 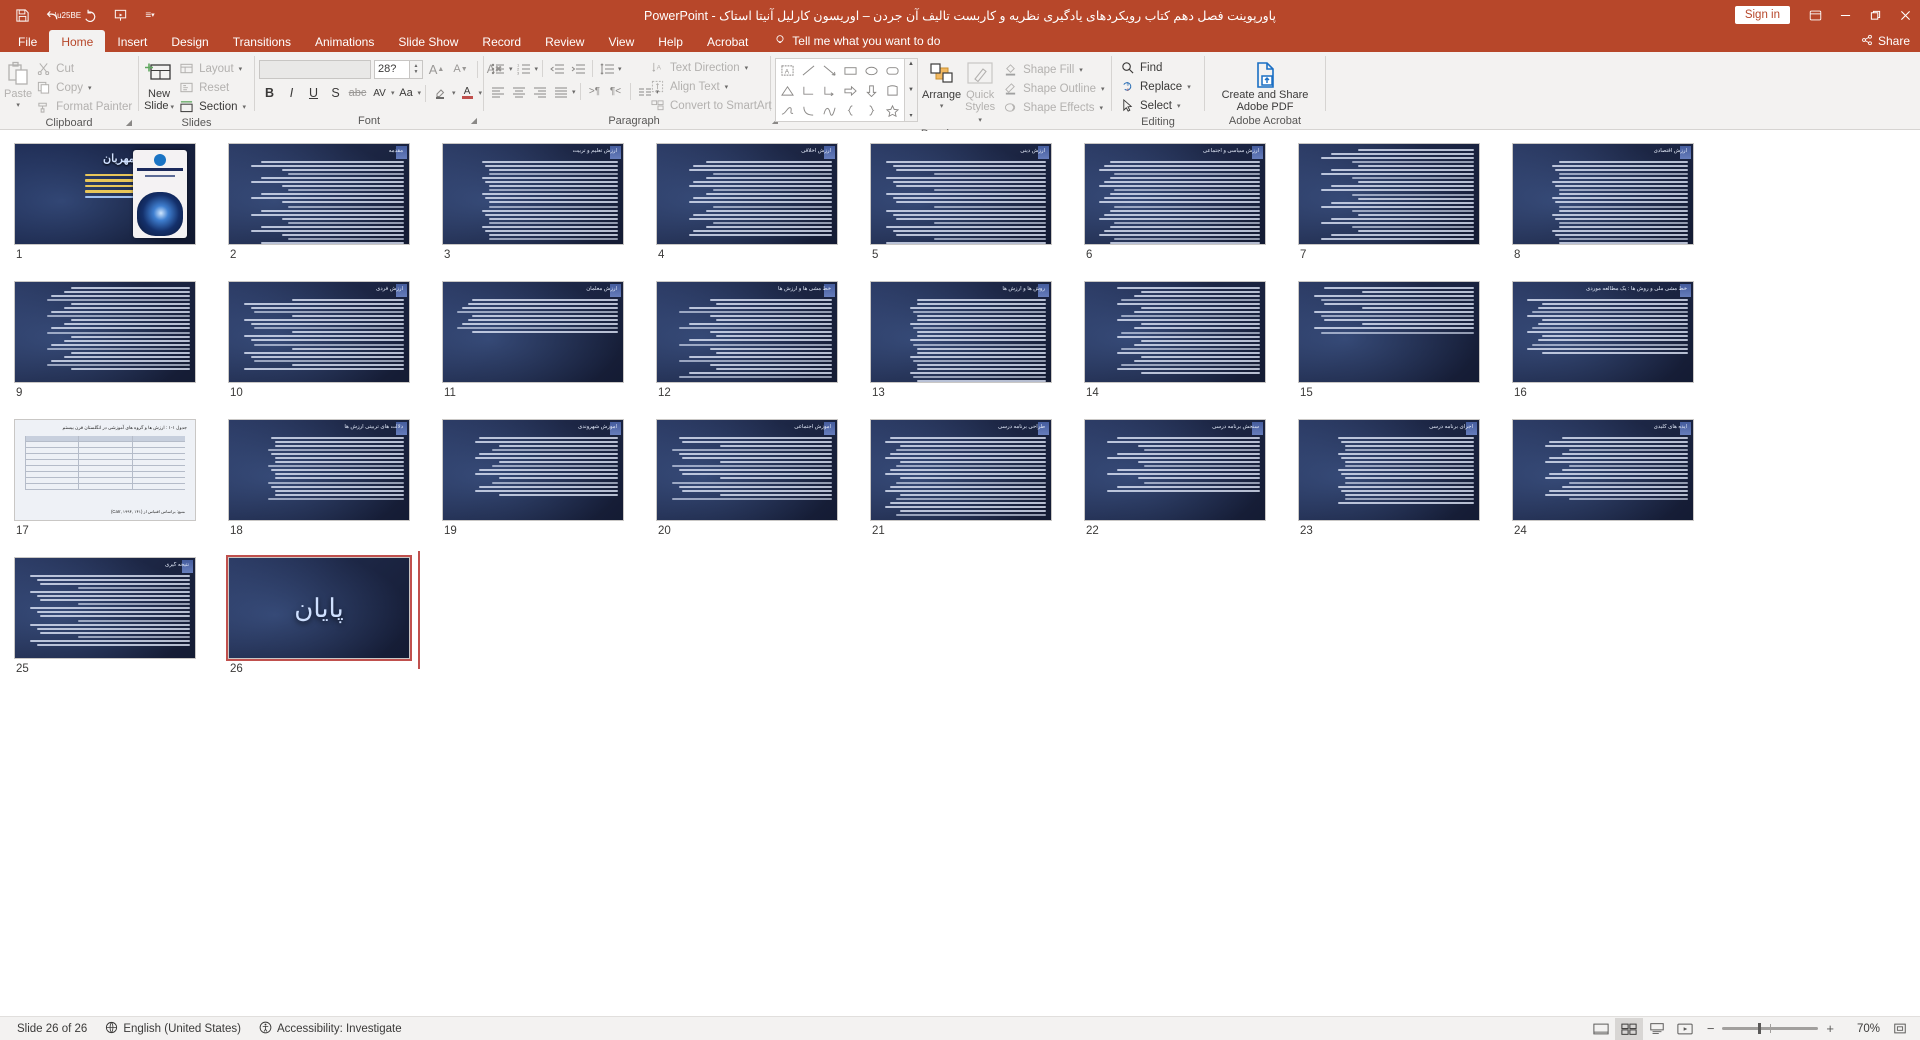 I want to click on tab-review: Review, so click(x=564, y=41).